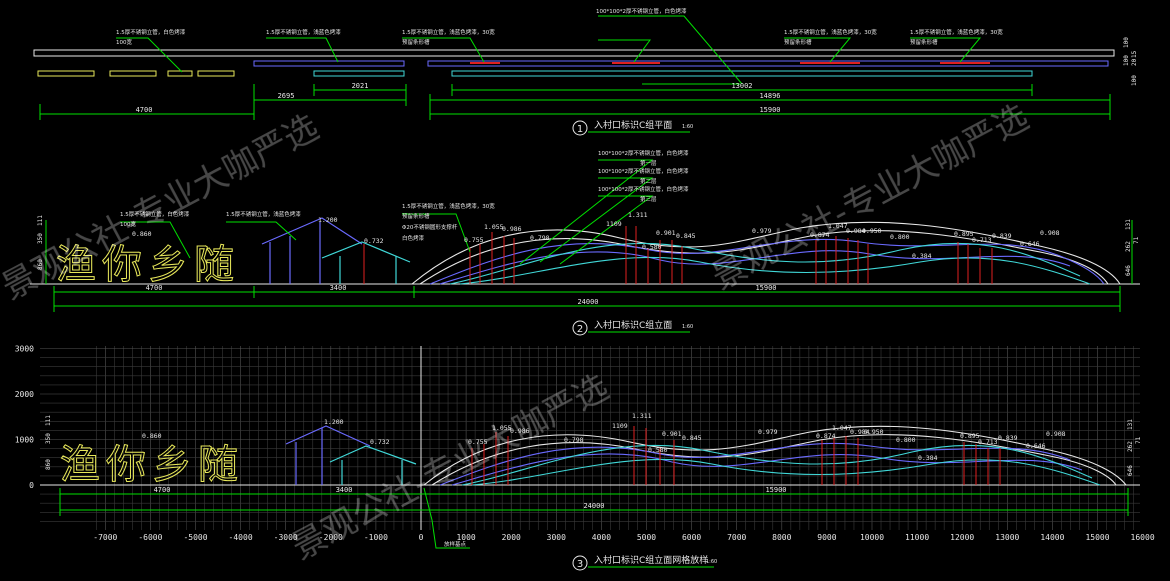  What do you see at coordinates (651, 560) in the screenshot?
I see `grid-title: 入村口标识C组立面网格放样` at bounding box center [651, 560].